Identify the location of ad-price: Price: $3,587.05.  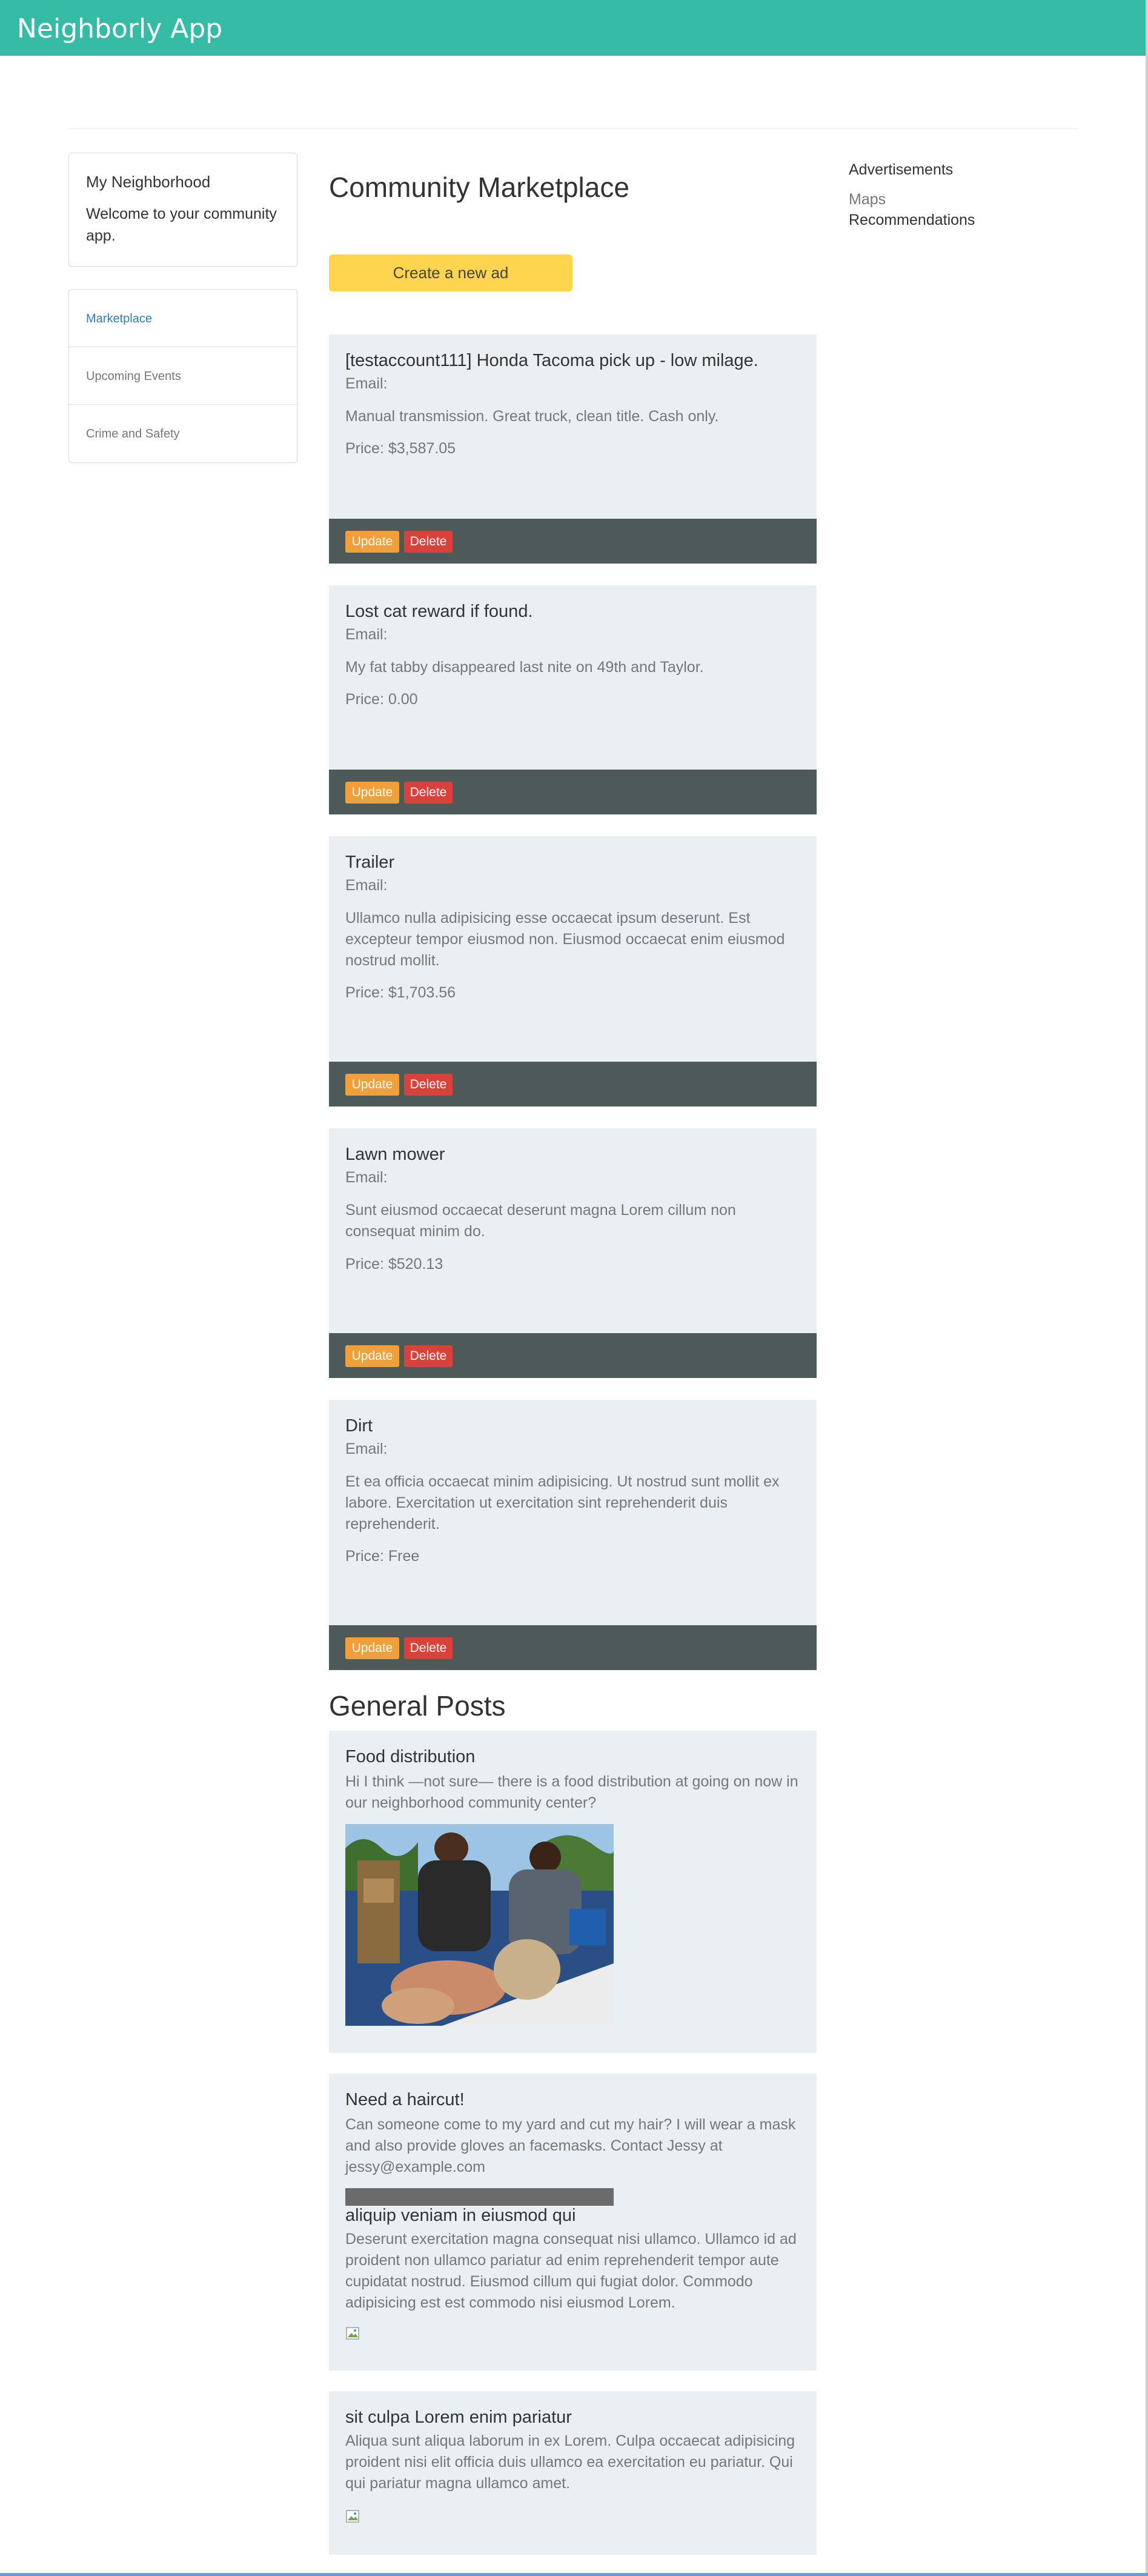
(401, 448).